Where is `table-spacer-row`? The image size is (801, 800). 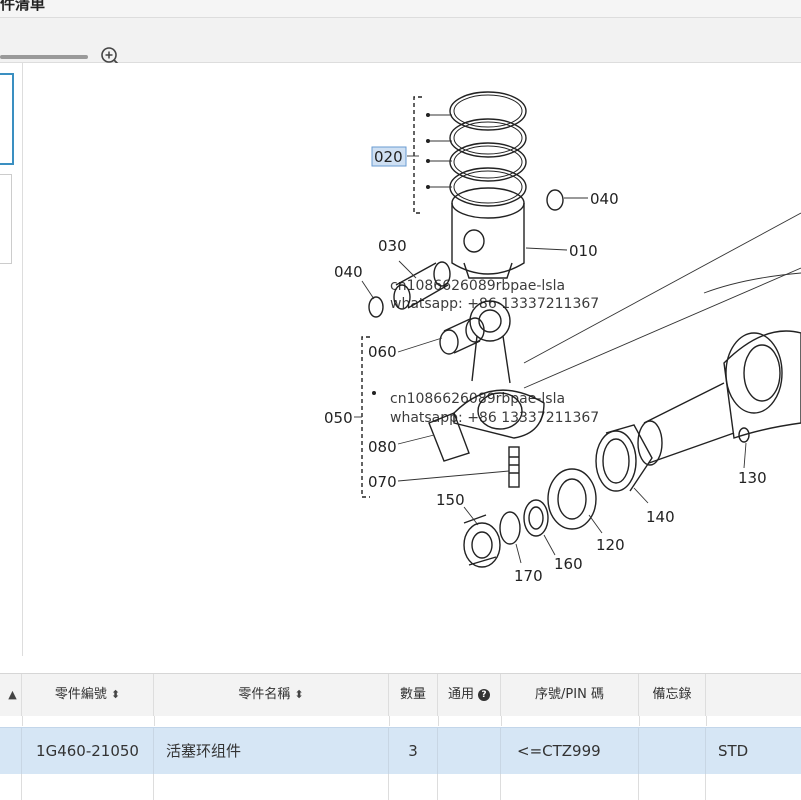
table-spacer-row is located at coordinates (400, 721).